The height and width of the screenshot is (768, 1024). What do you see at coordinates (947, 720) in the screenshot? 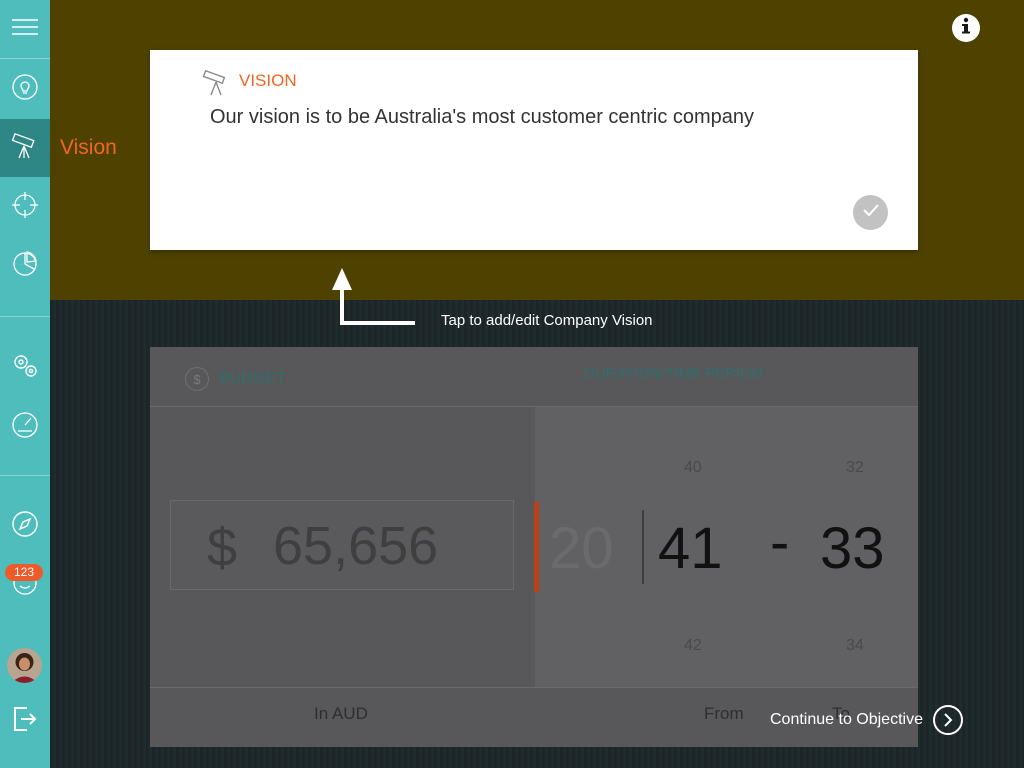
I see `chevron-right-icon` at bounding box center [947, 720].